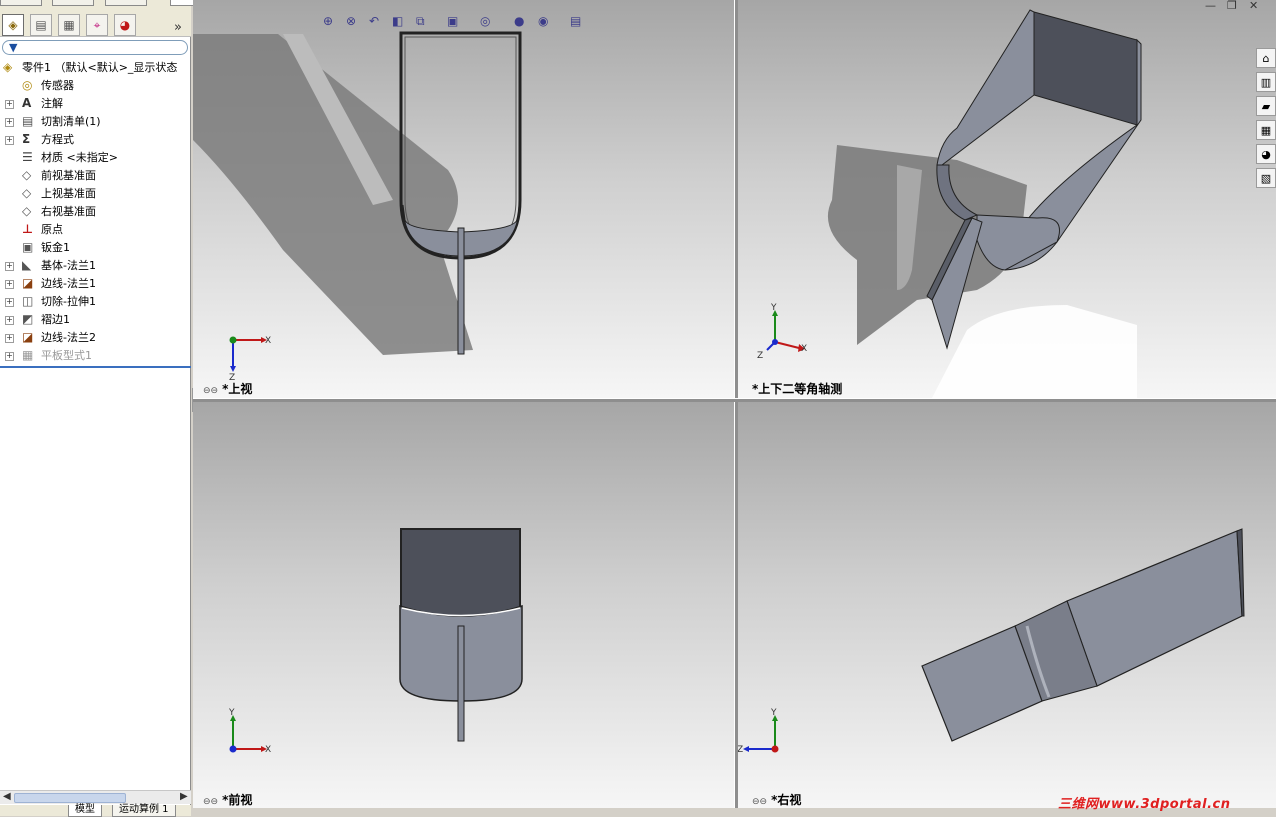 This screenshot has height=817, width=1276. Describe the element at coordinates (27, 103) in the screenshot. I see `annotation-icon: A` at that location.